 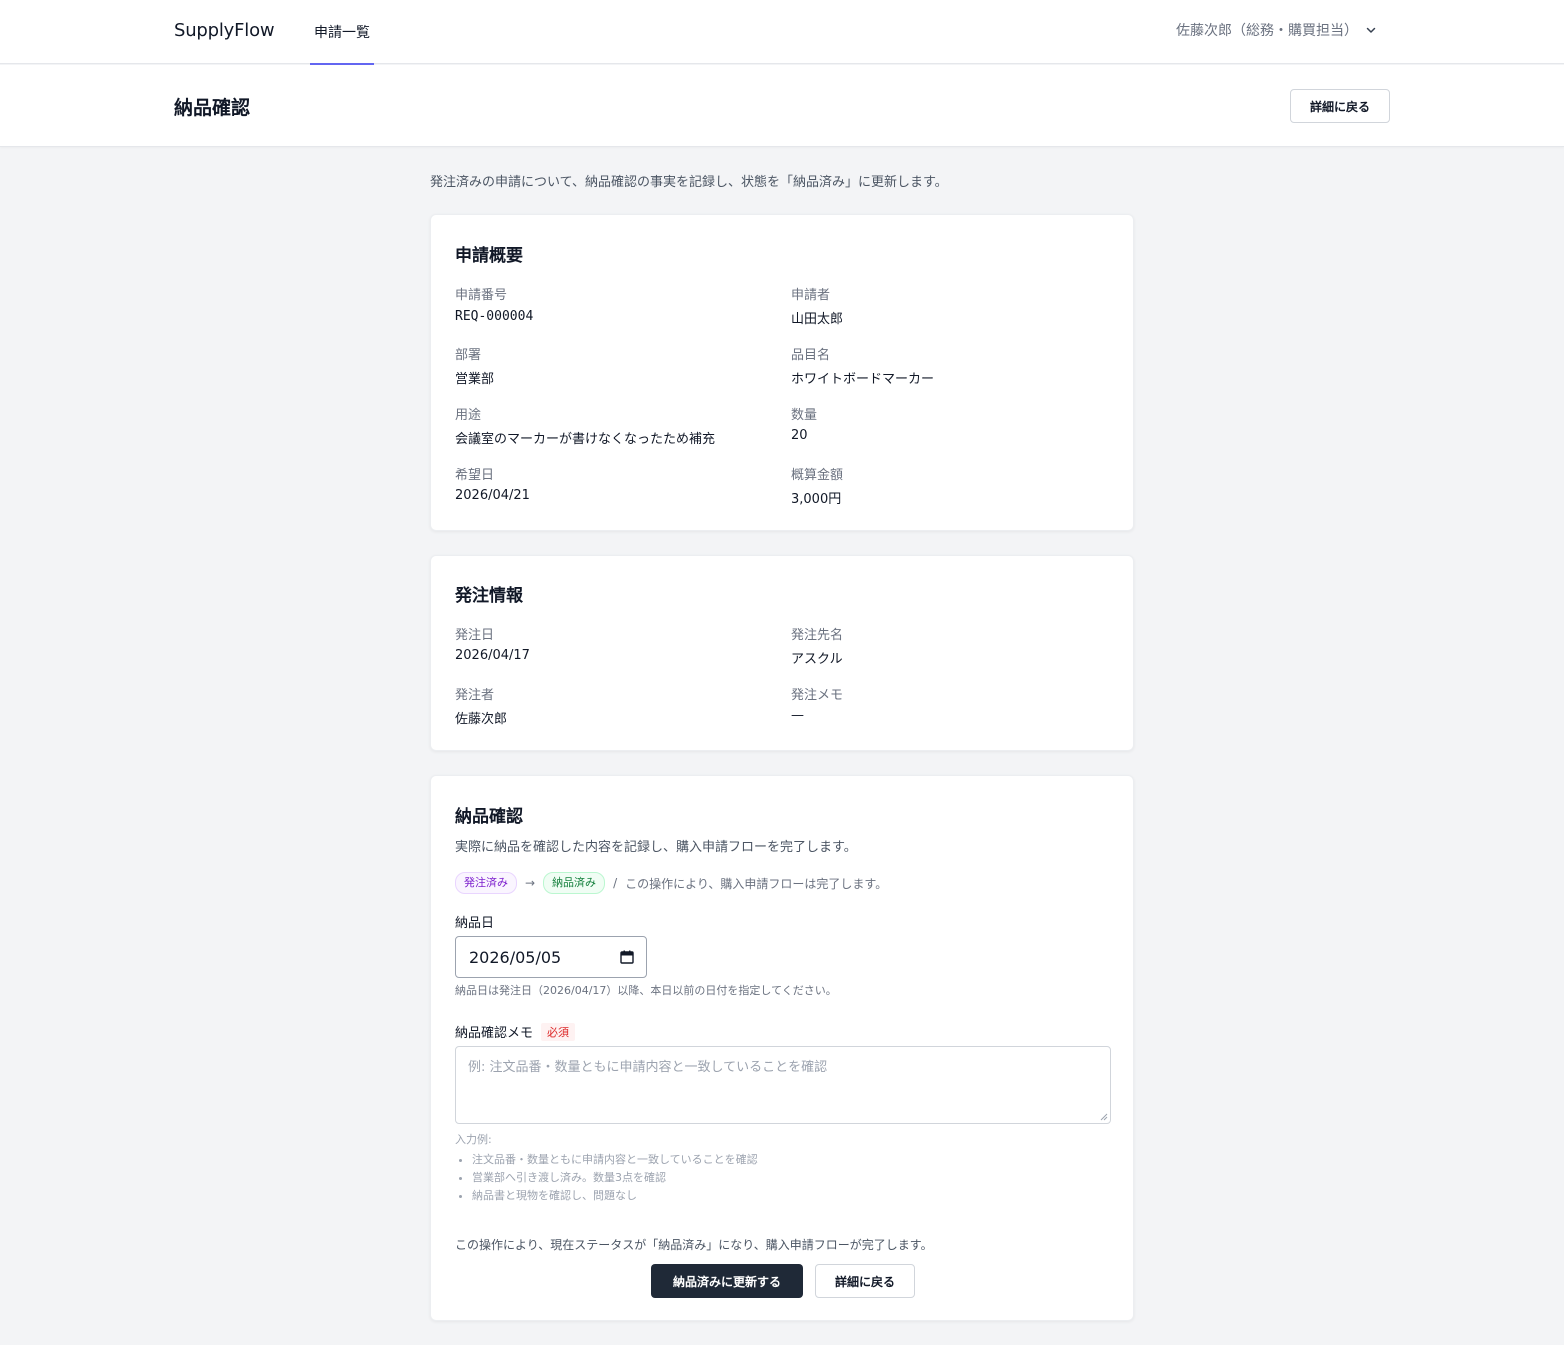 I want to click on item-name: ホワイトボードマーカー, so click(x=863, y=379).